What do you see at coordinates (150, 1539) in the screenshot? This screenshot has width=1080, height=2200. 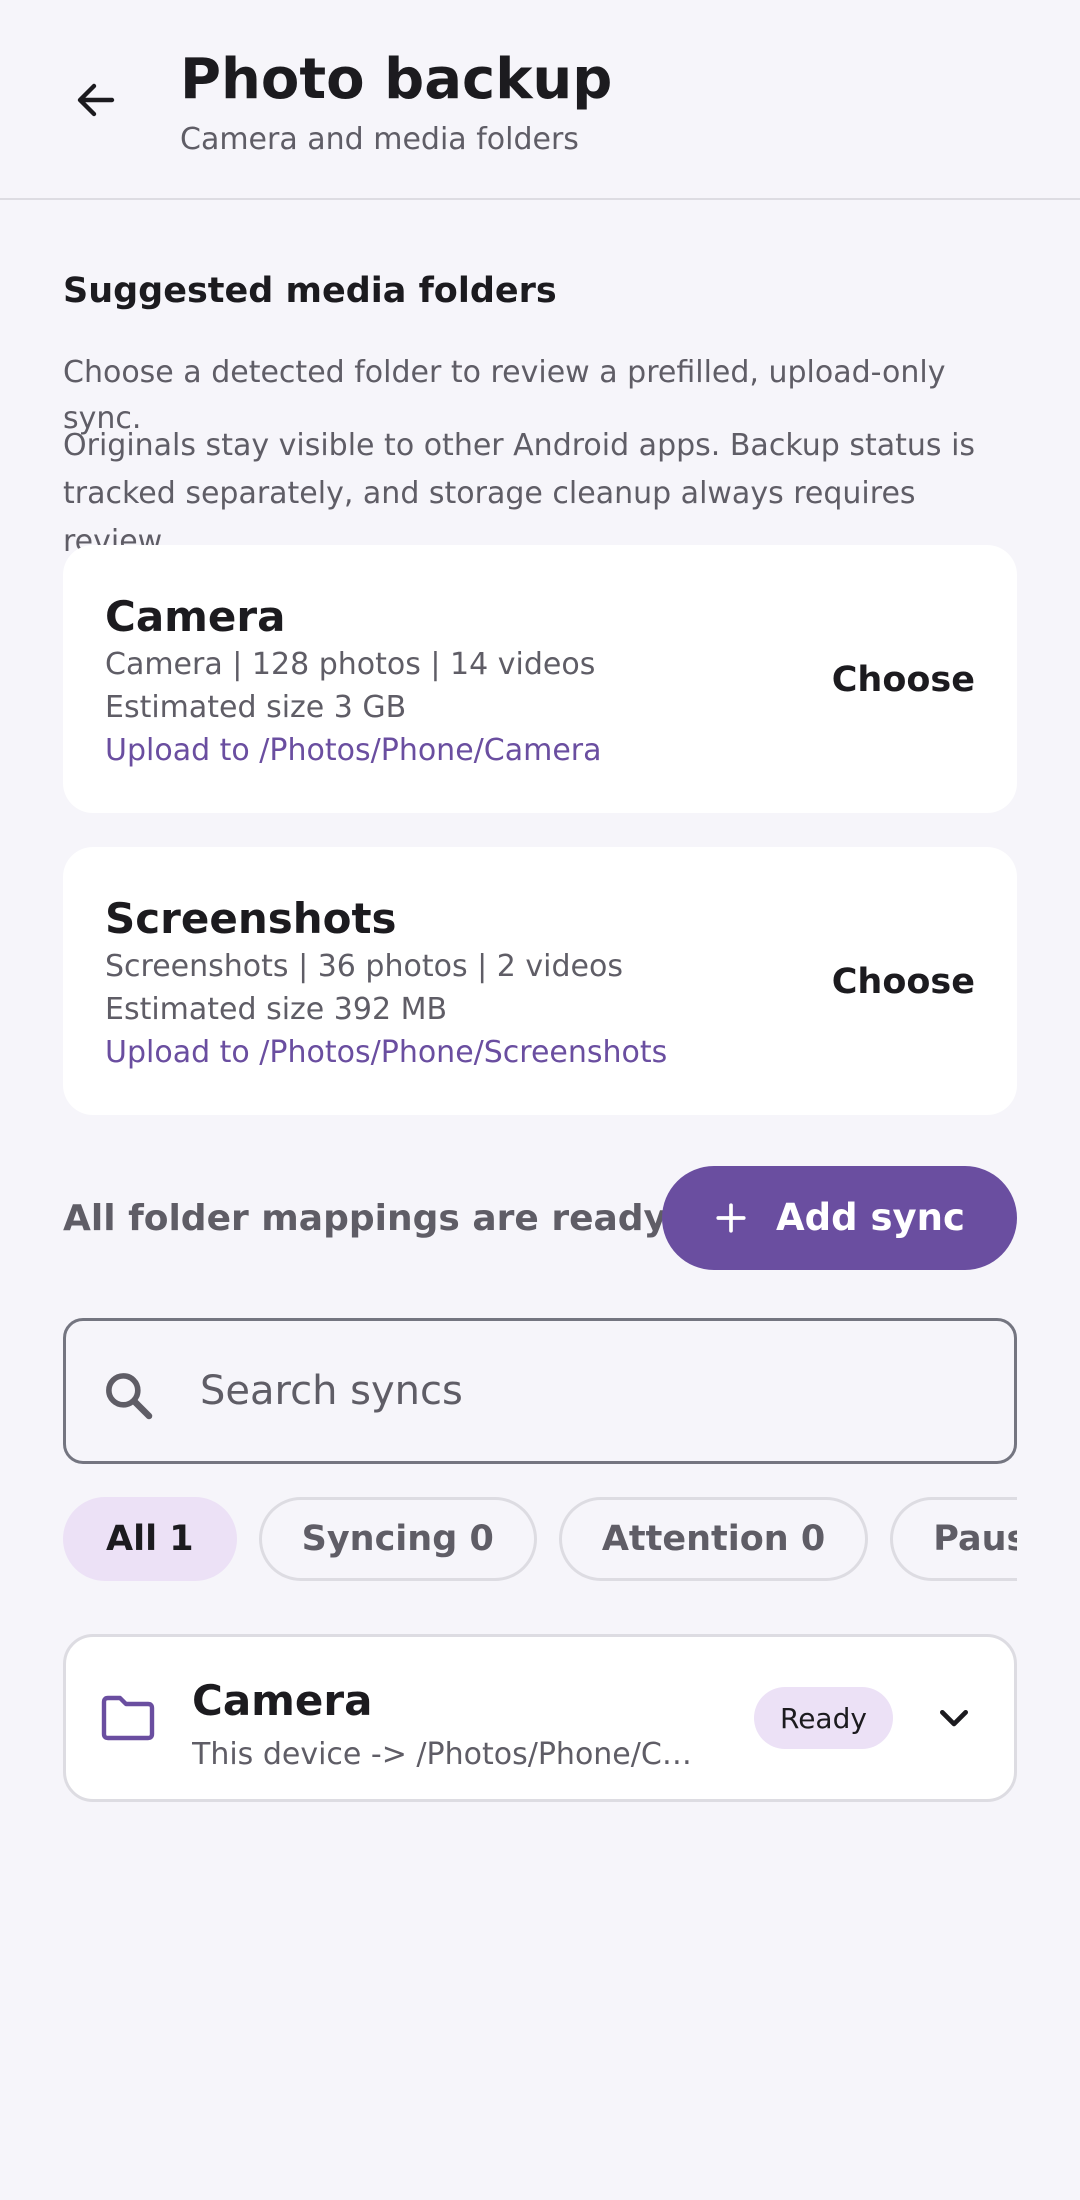 I see `filter-chip-all: All 1` at bounding box center [150, 1539].